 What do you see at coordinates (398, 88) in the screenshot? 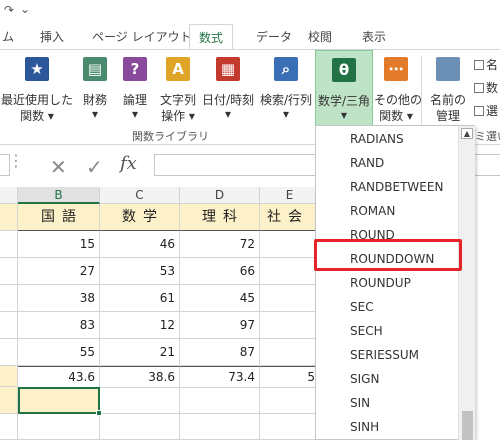
I see `more-functions-button: ⋯ その他の 関数 ▾` at bounding box center [398, 88].